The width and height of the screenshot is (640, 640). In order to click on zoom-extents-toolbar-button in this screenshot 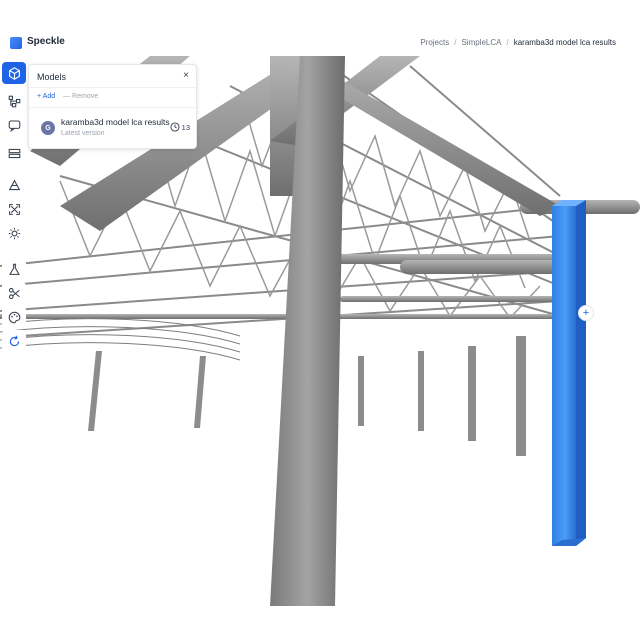, I will do `click(14, 209)`.